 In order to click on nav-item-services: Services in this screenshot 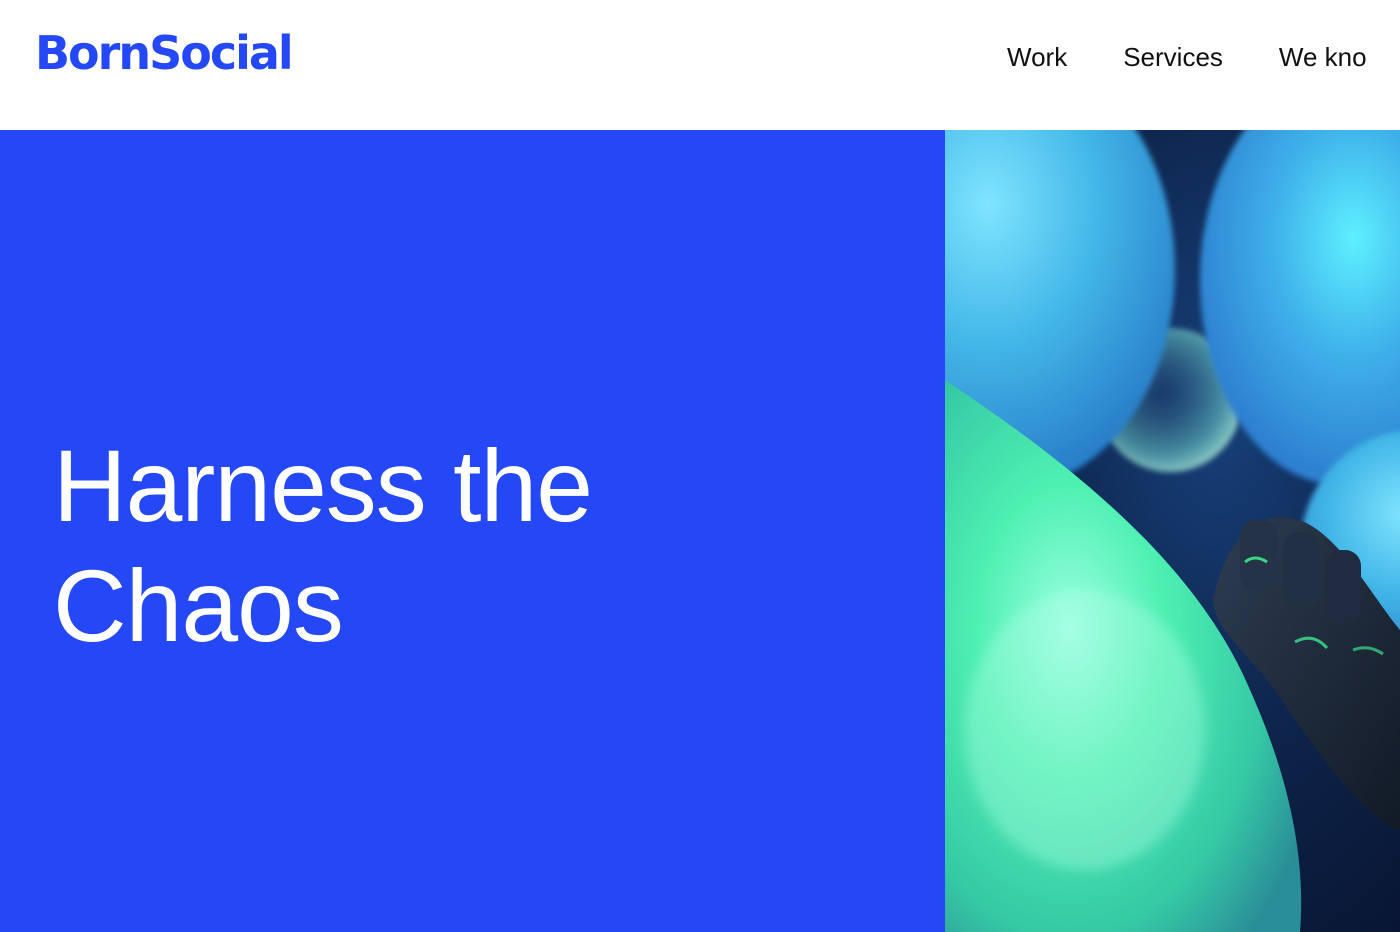, I will do `click(1173, 57)`.